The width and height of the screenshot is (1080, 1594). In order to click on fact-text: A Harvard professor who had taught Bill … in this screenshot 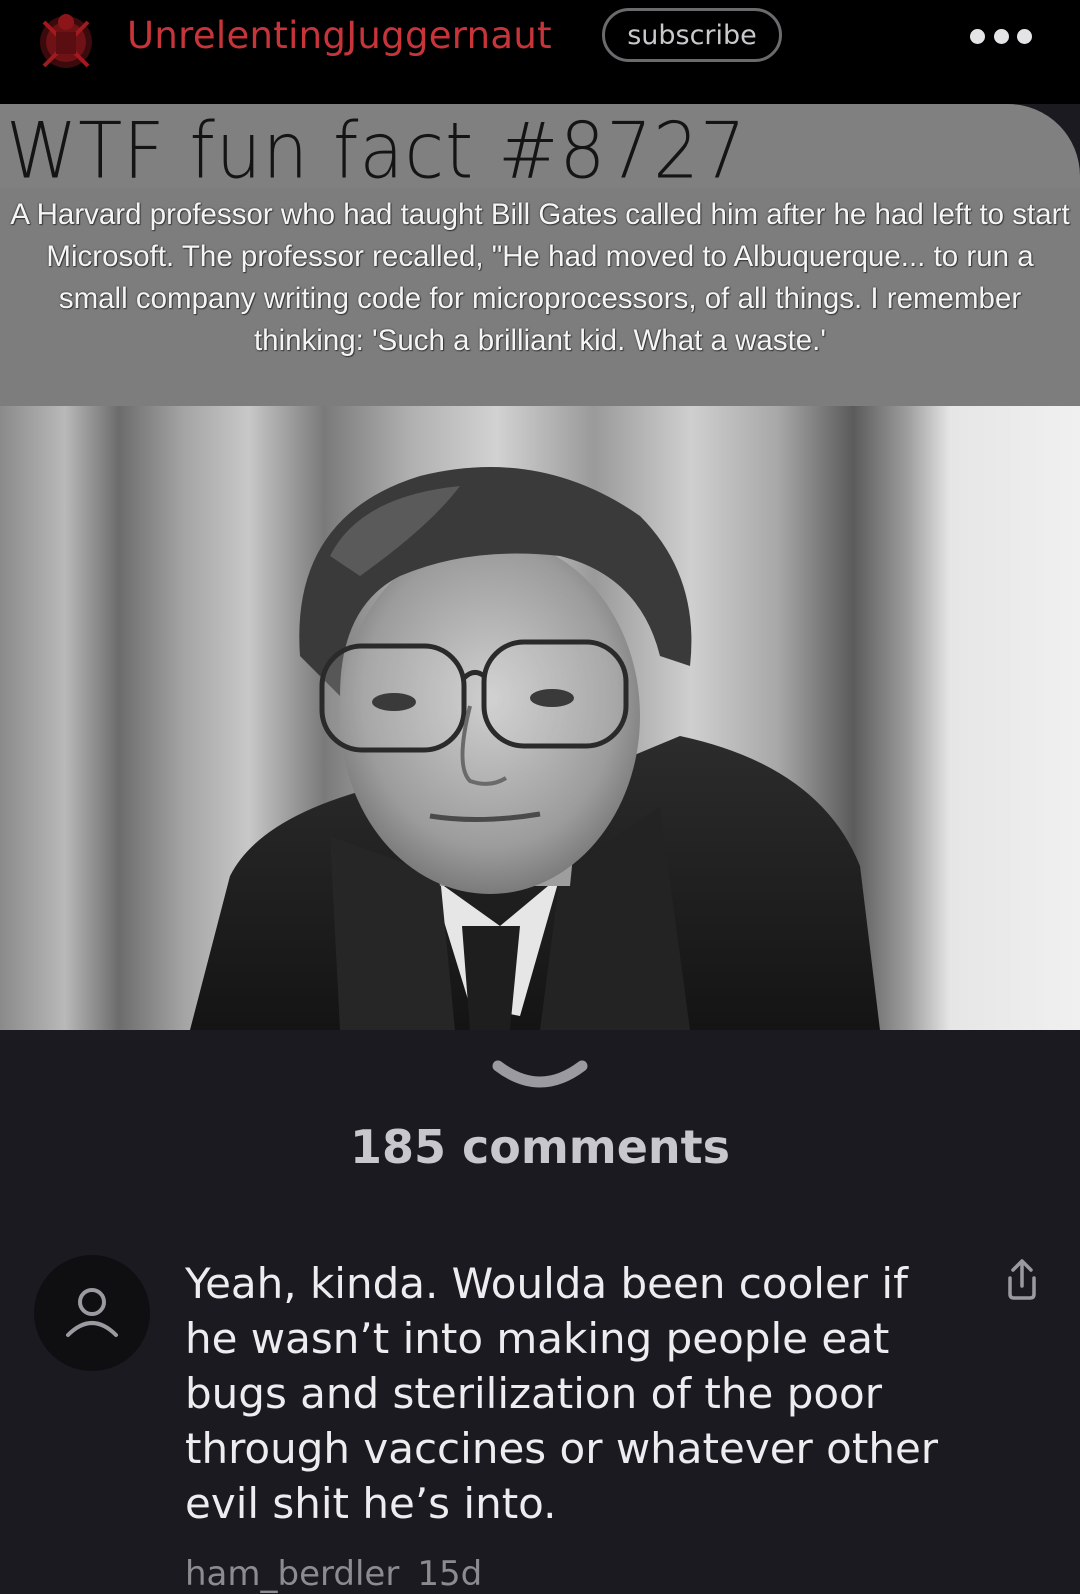, I will do `click(540, 277)`.